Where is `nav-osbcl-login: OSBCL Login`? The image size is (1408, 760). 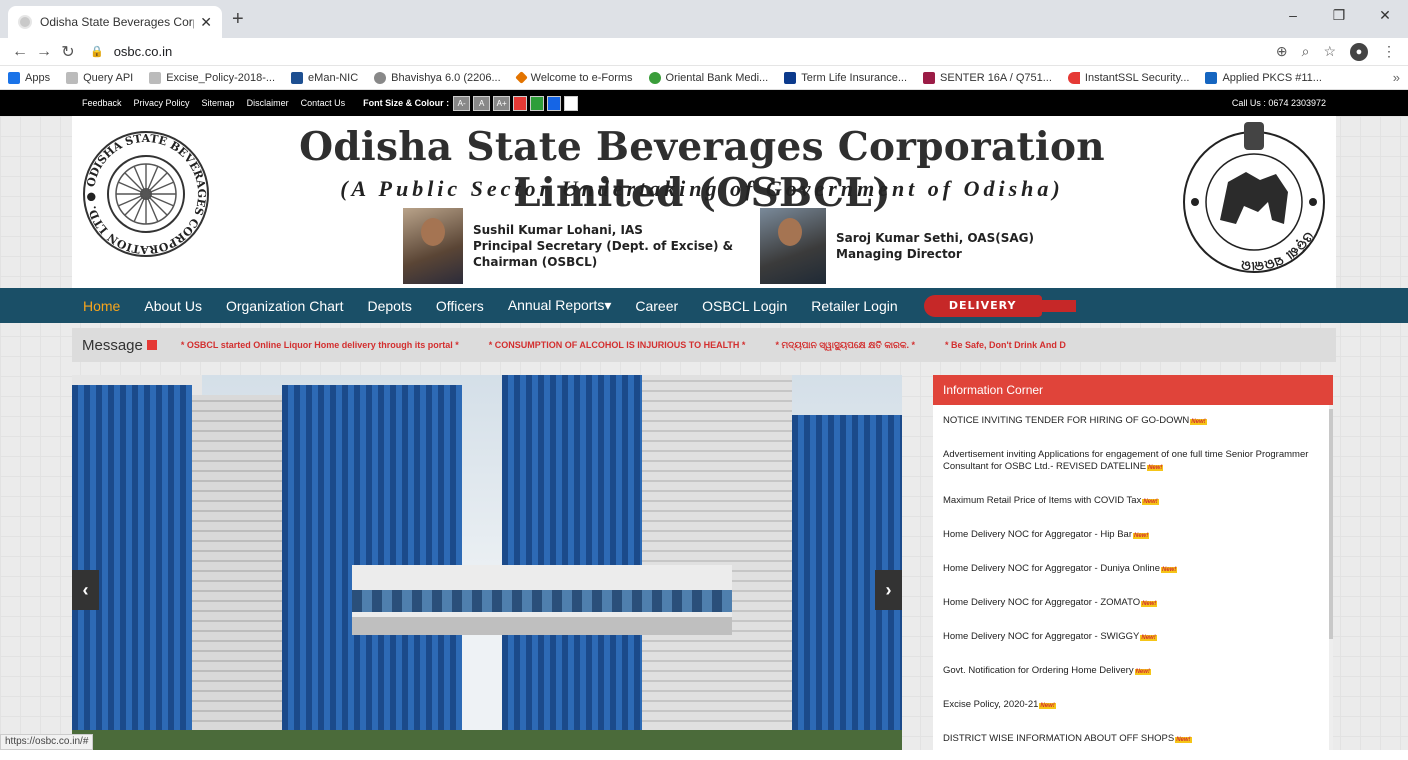
nav-osbcl-login: OSBCL Login is located at coordinates (744, 306).